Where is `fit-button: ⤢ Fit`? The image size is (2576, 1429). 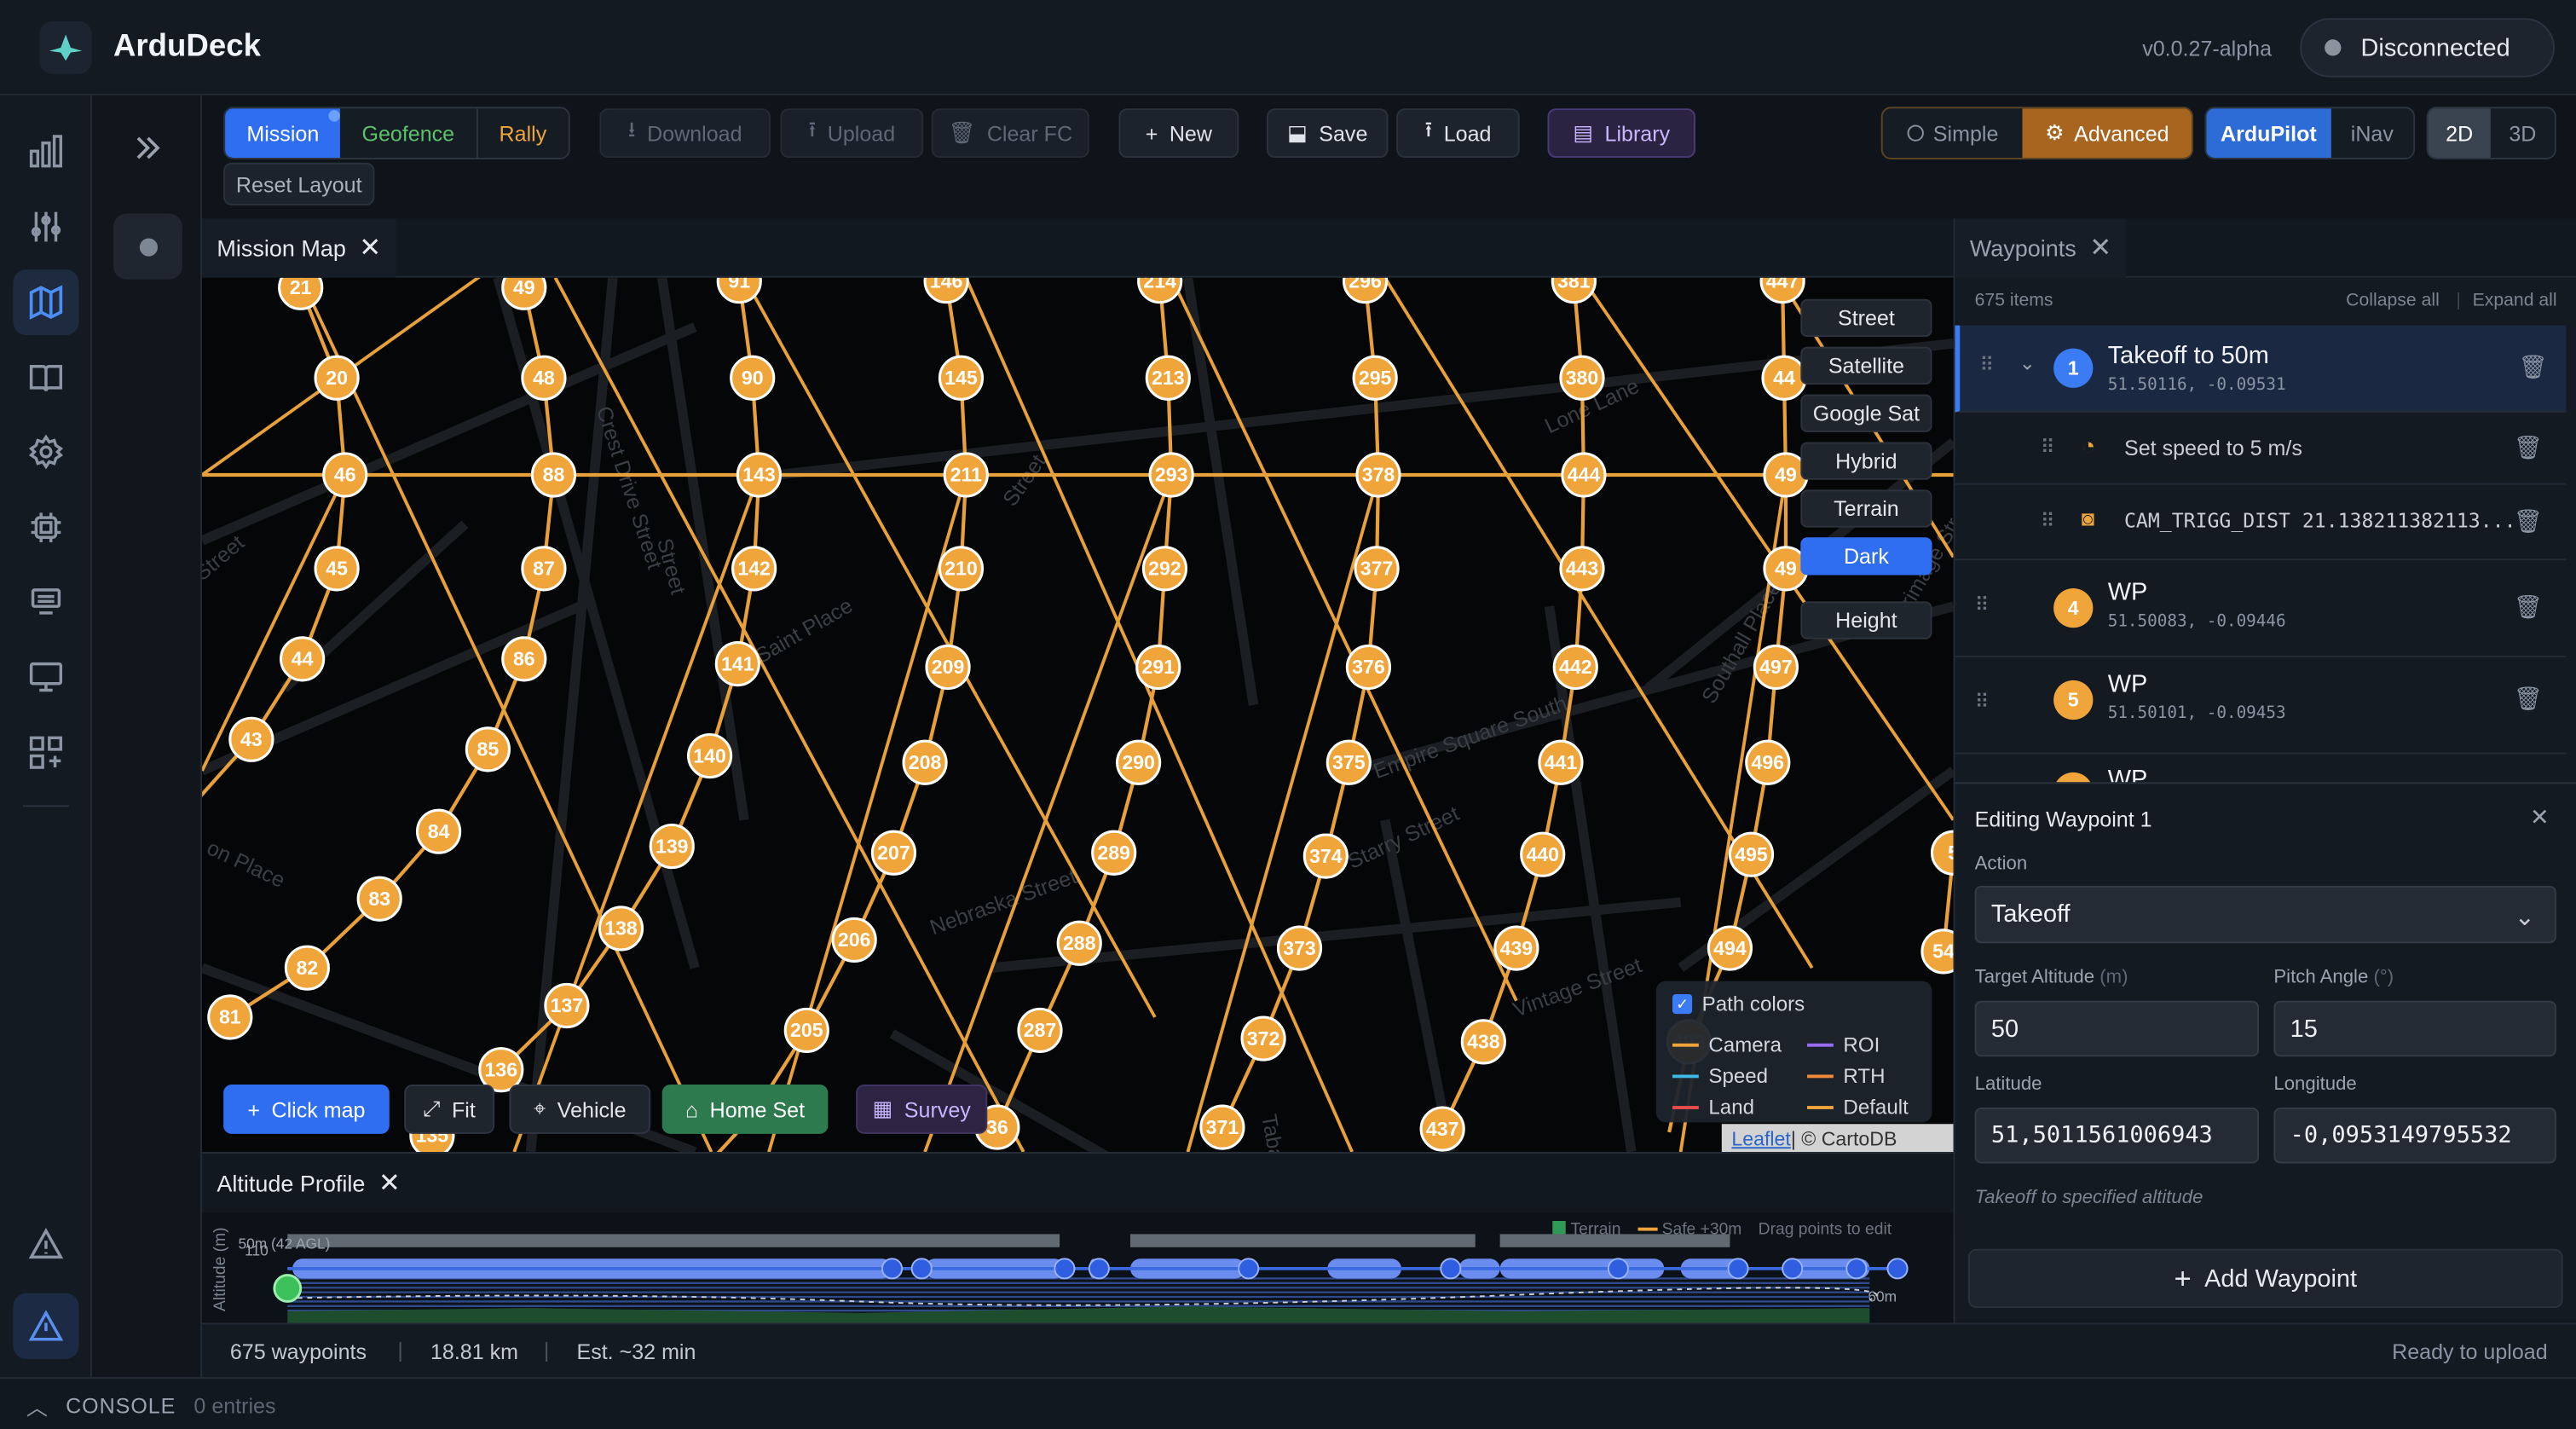 fit-button: ⤢ Fit is located at coordinates (449, 1109).